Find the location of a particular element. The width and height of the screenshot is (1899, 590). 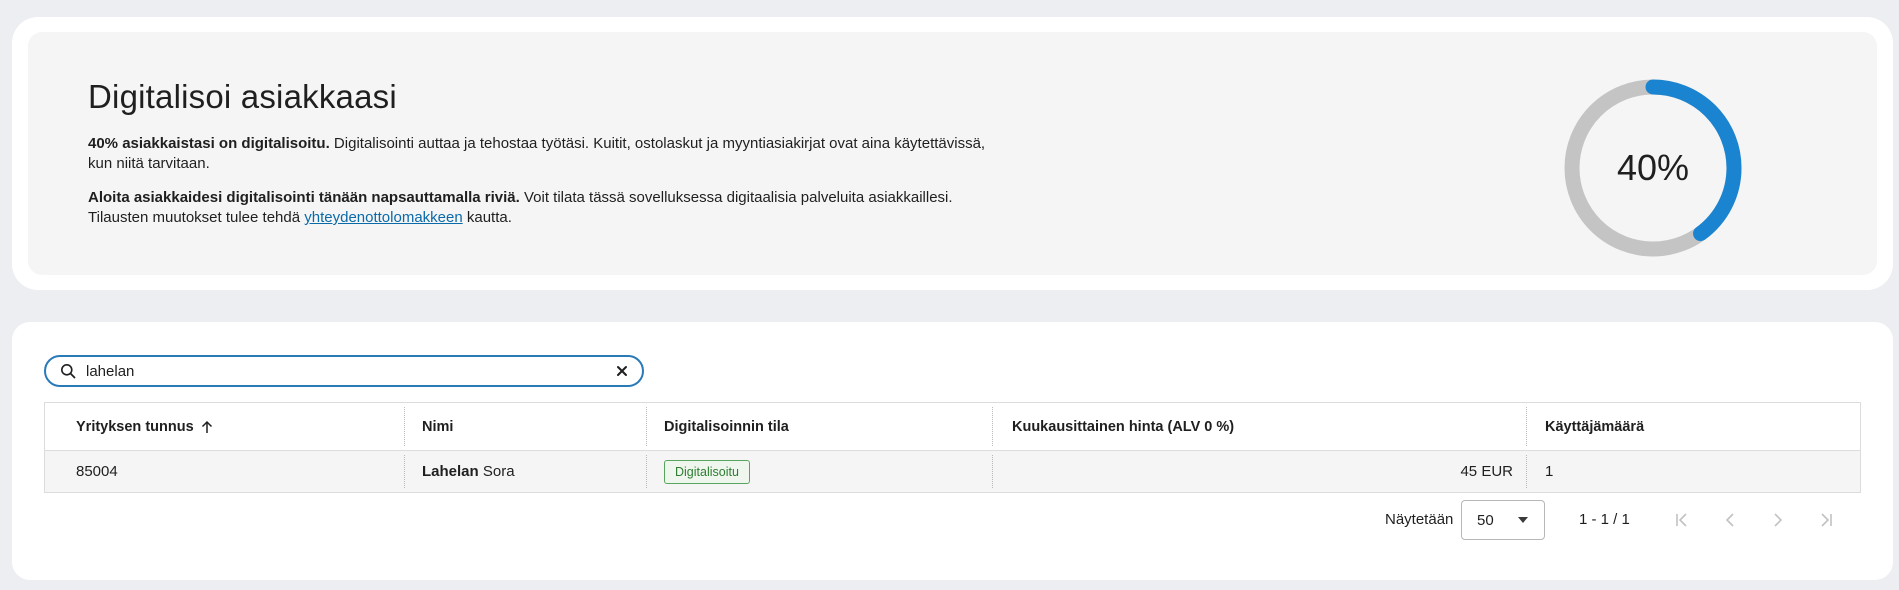

search-input is located at coordinates (346, 371).